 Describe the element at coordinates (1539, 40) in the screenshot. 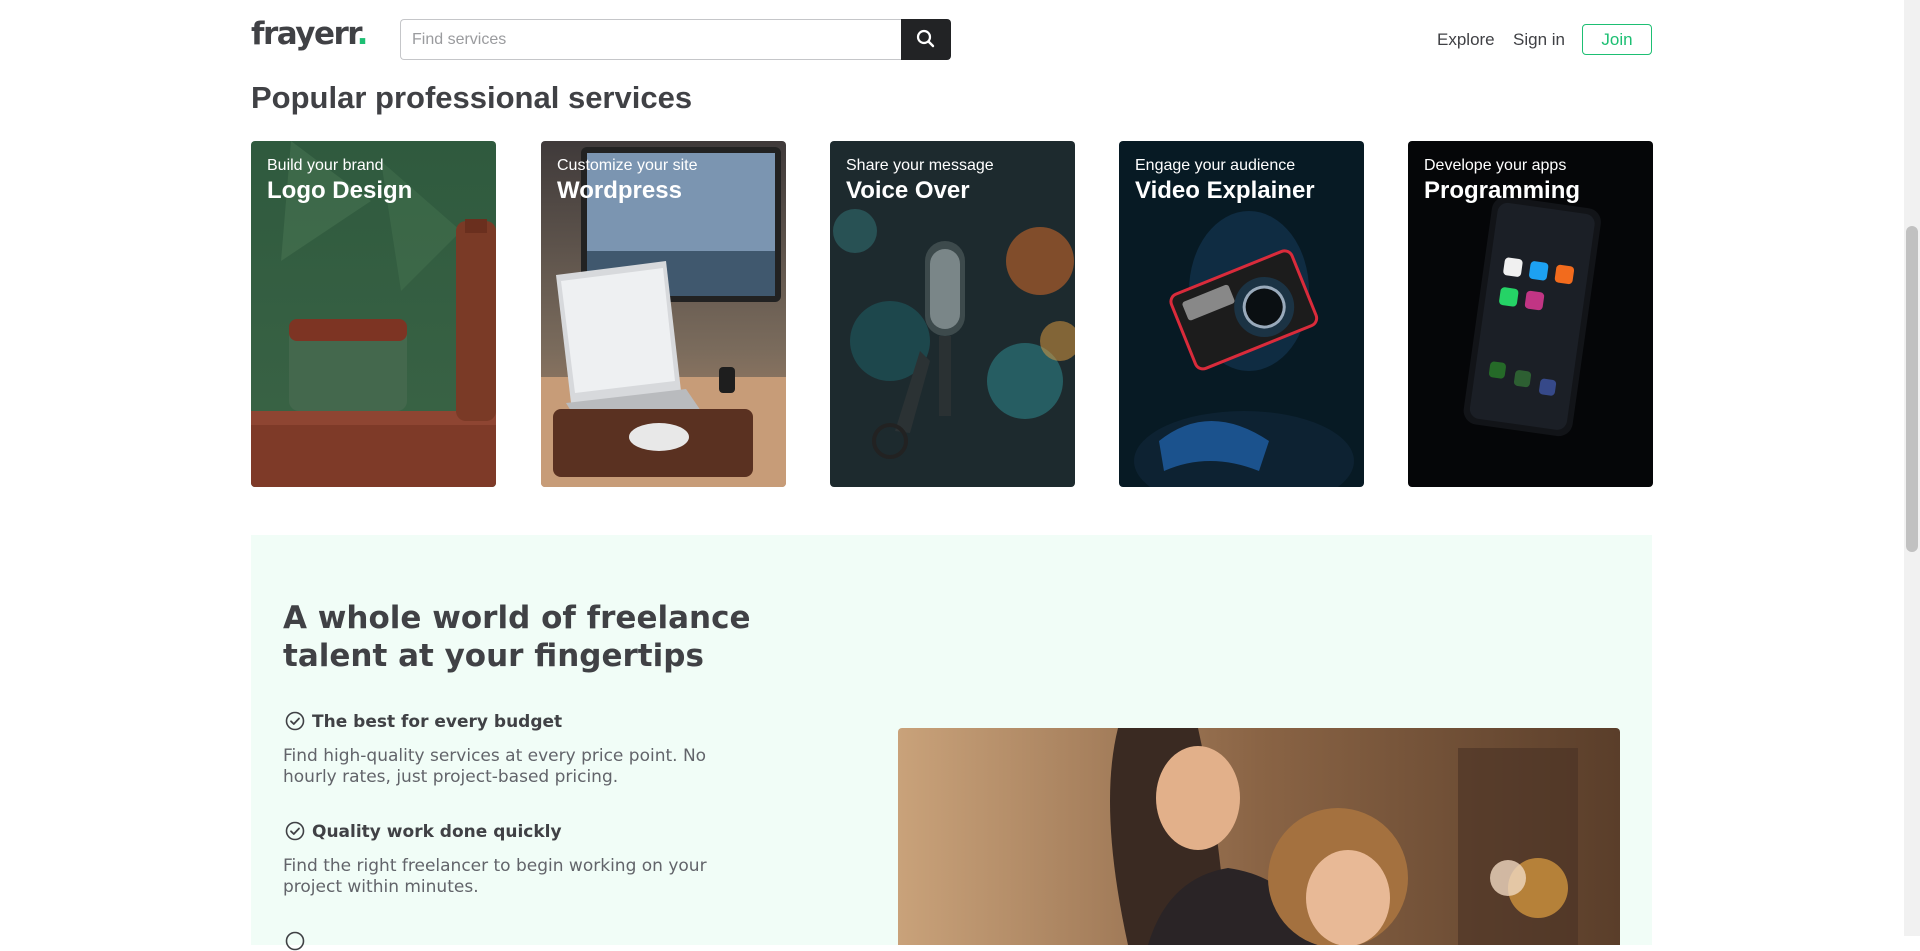

I see `nav-sign-in-link: Sign in` at that location.